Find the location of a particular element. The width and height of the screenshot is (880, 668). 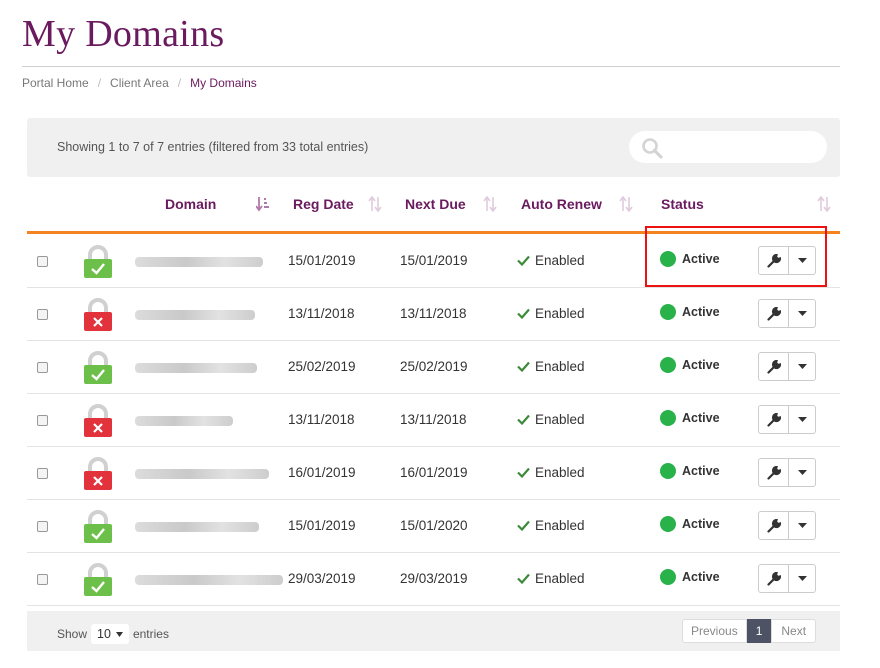

table-footer: Show 10 entries Previous 1 Next is located at coordinates (433, 631).